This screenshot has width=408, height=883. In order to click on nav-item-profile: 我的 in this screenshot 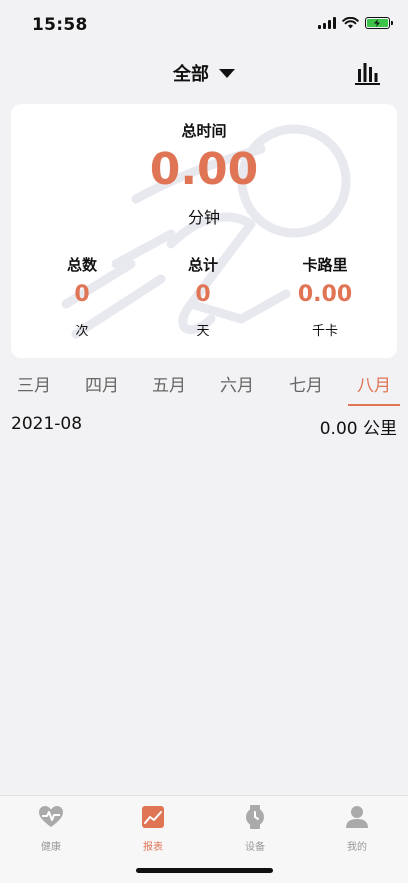, I will do `click(357, 828)`.